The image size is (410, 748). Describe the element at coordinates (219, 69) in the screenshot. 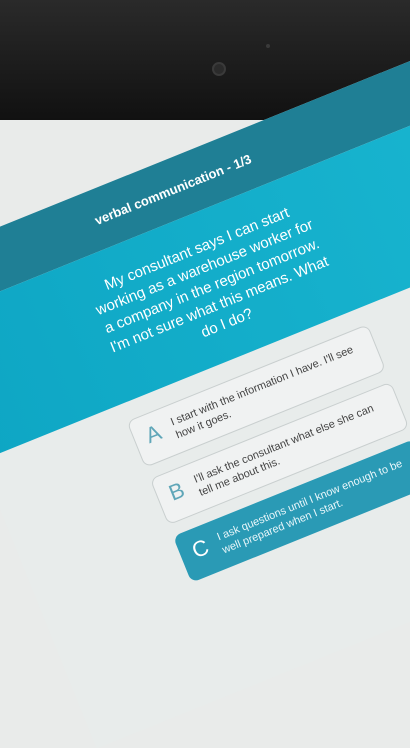

I see `webcam-icon` at that location.